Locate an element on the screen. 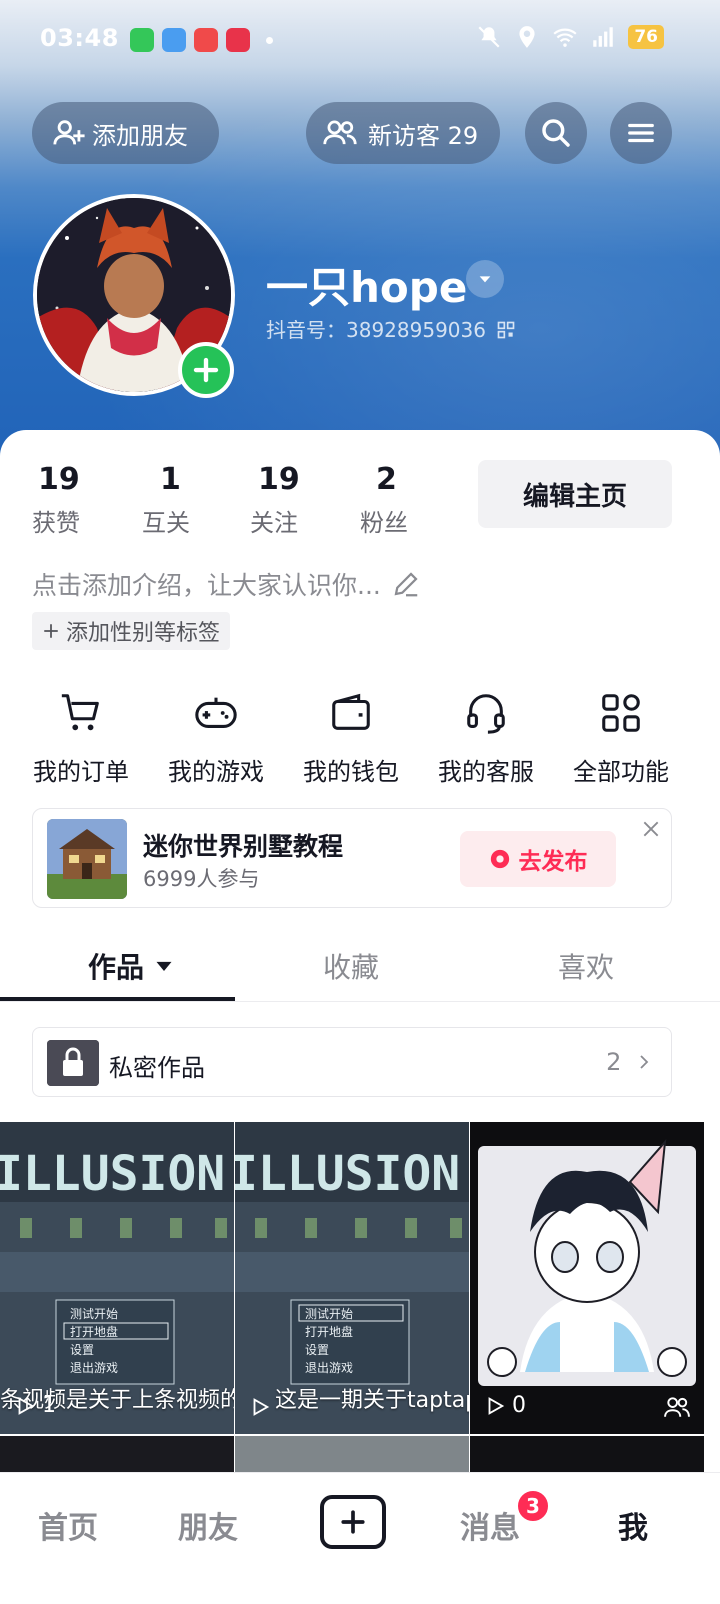  douyin-id: 抖音号：38928959036 is located at coordinates (391, 328).